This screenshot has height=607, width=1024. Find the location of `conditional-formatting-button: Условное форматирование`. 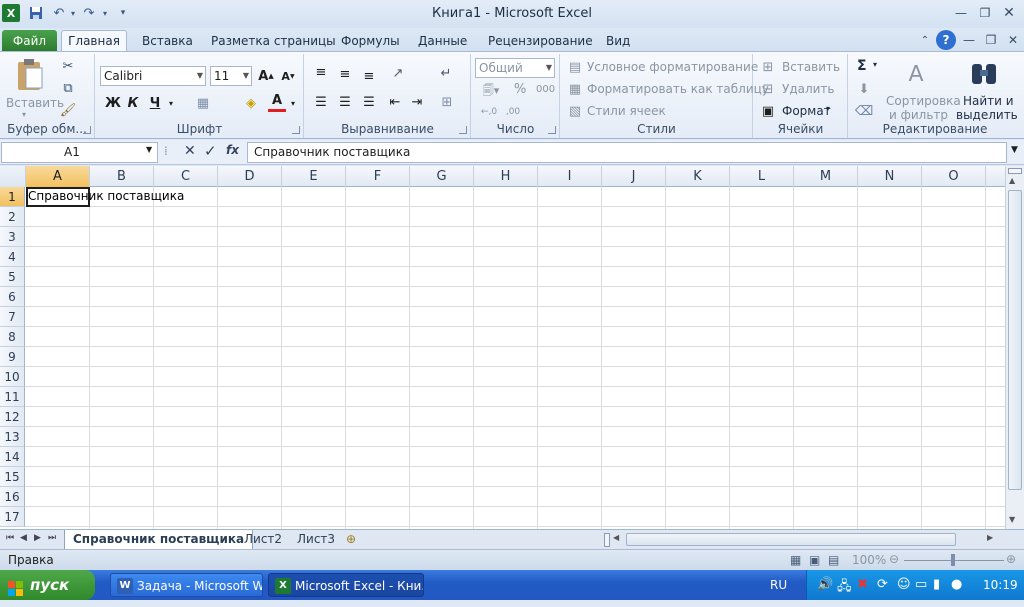

conditional-formatting-button: Условное форматирование is located at coordinates (672, 67).